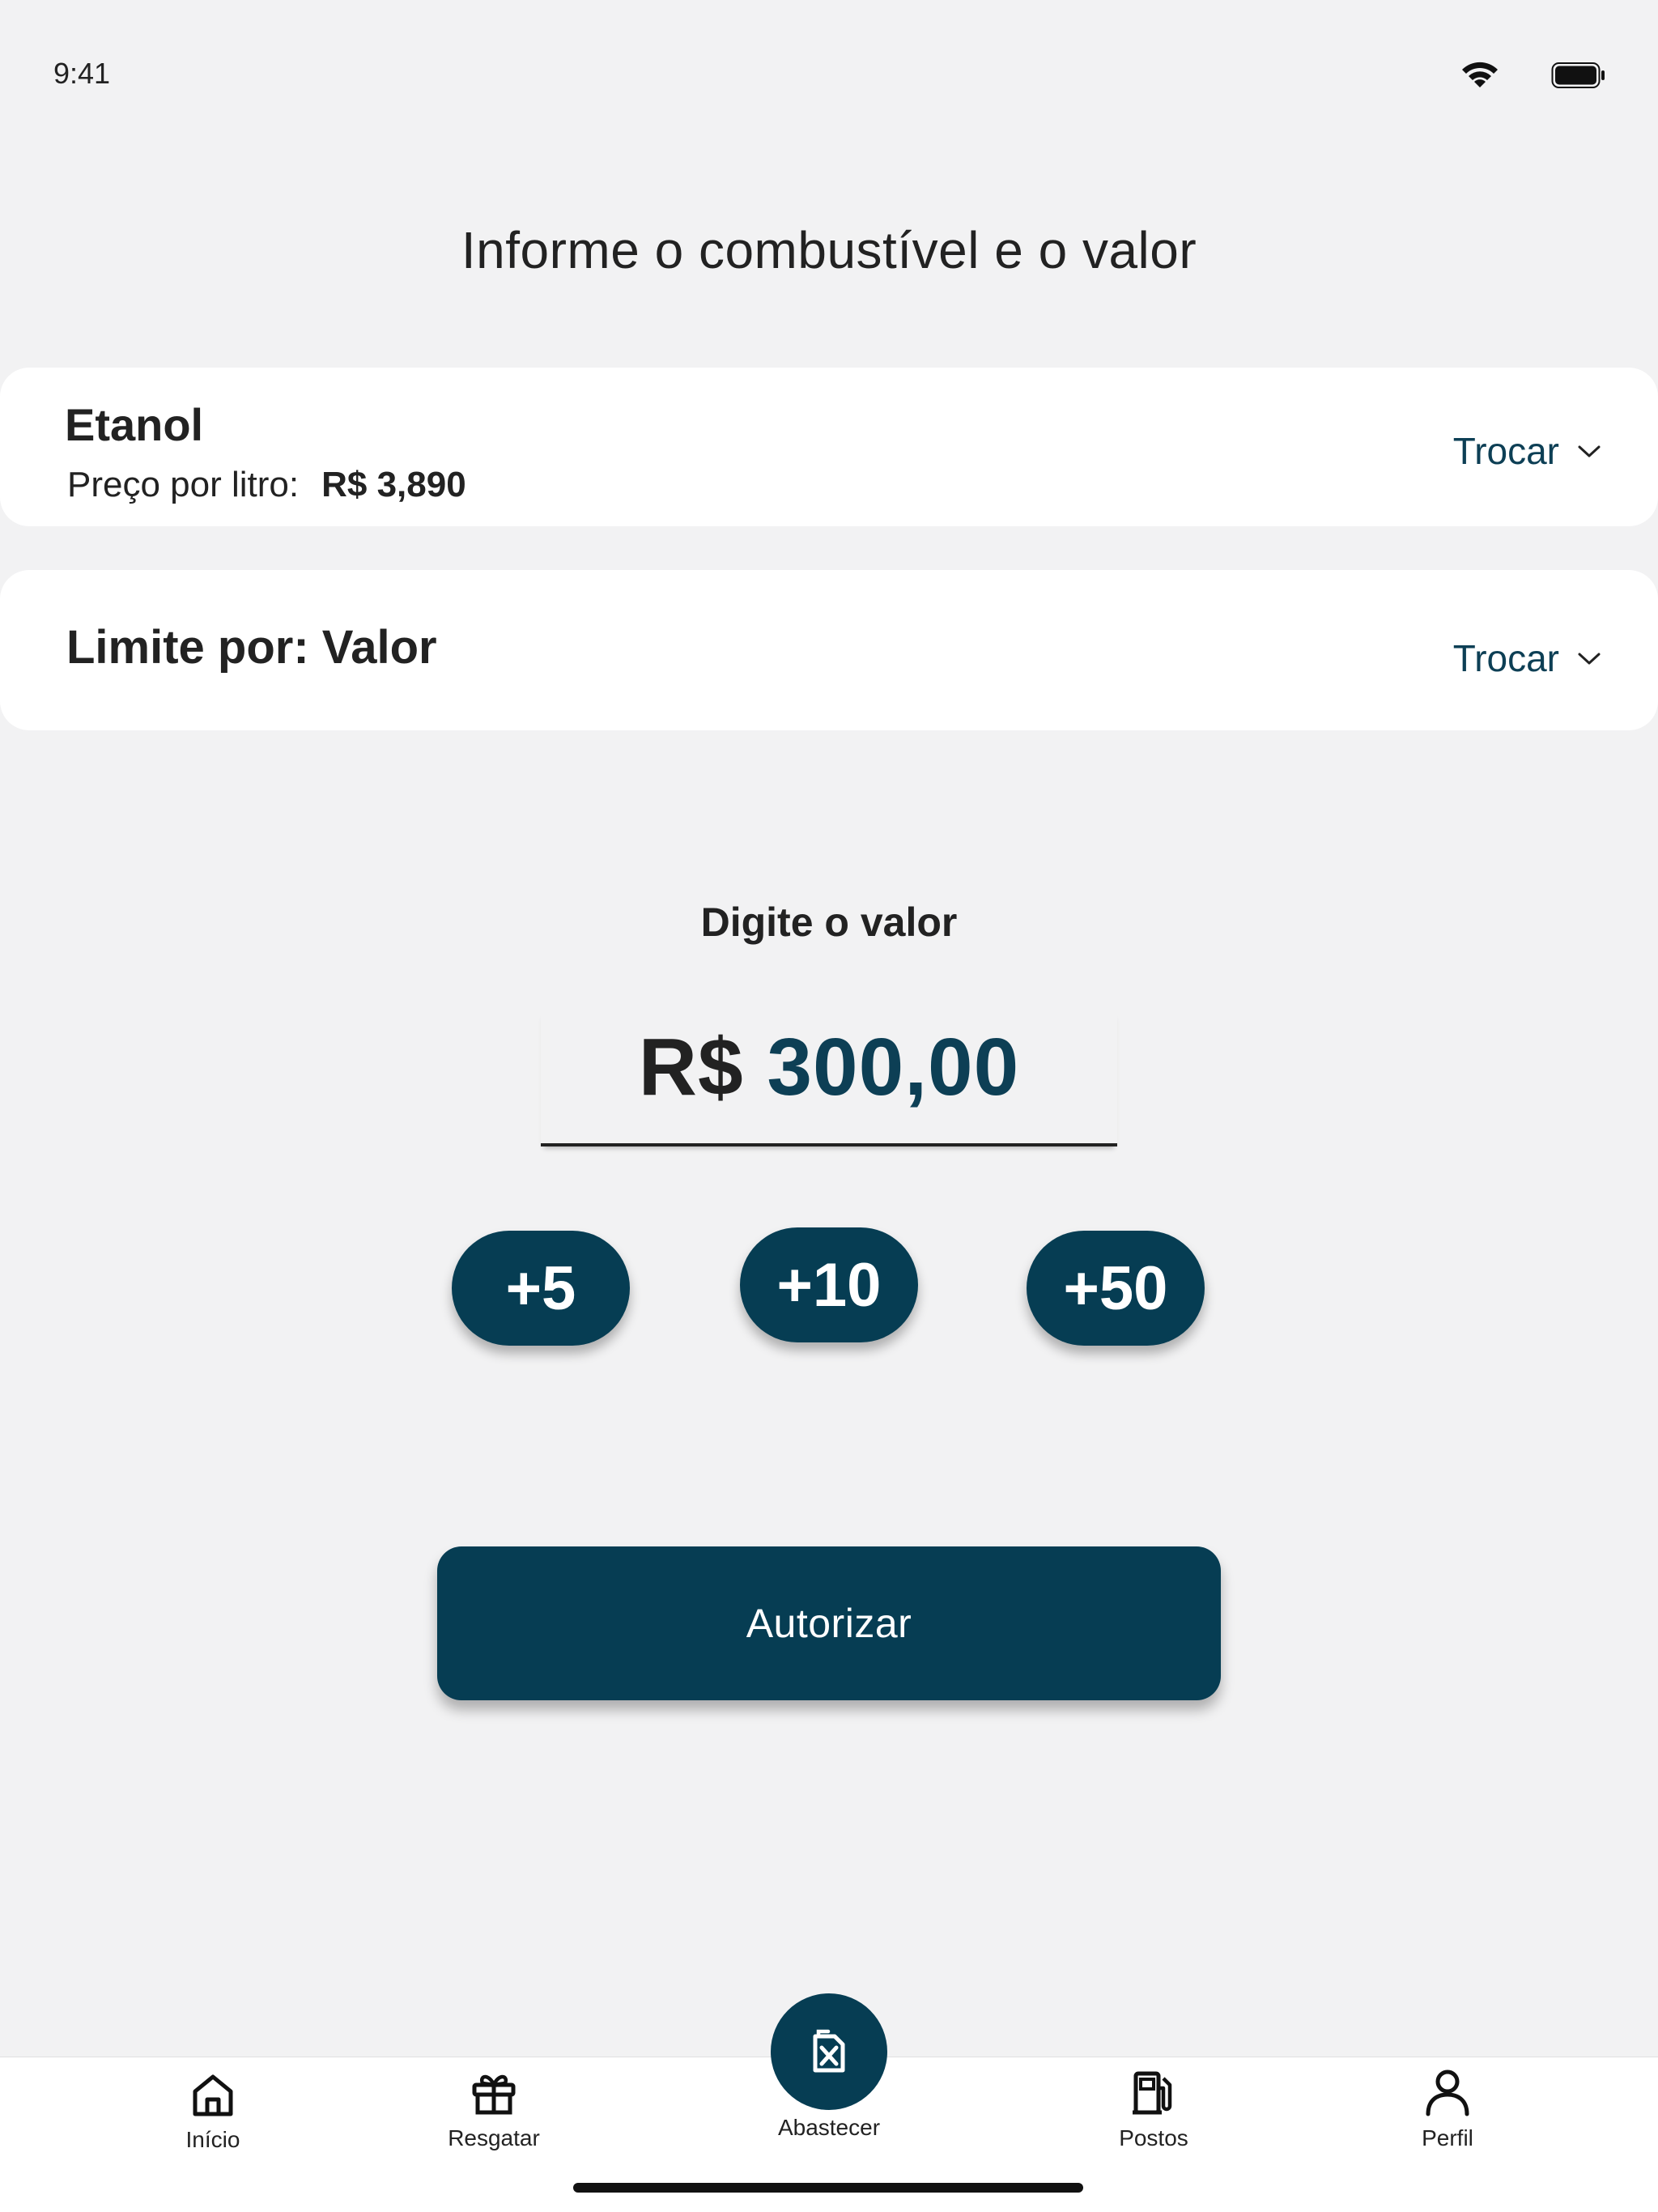  What do you see at coordinates (134, 425) in the screenshot?
I see `fuel-name: Etanol` at bounding box center [134, 425].